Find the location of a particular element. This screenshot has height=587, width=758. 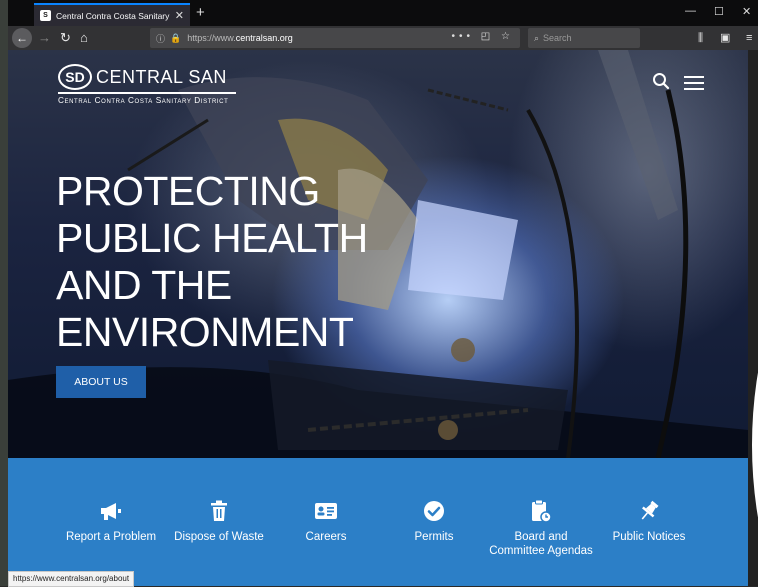

tile-label: Dispose of Waste is located at coordinates (219, 537).